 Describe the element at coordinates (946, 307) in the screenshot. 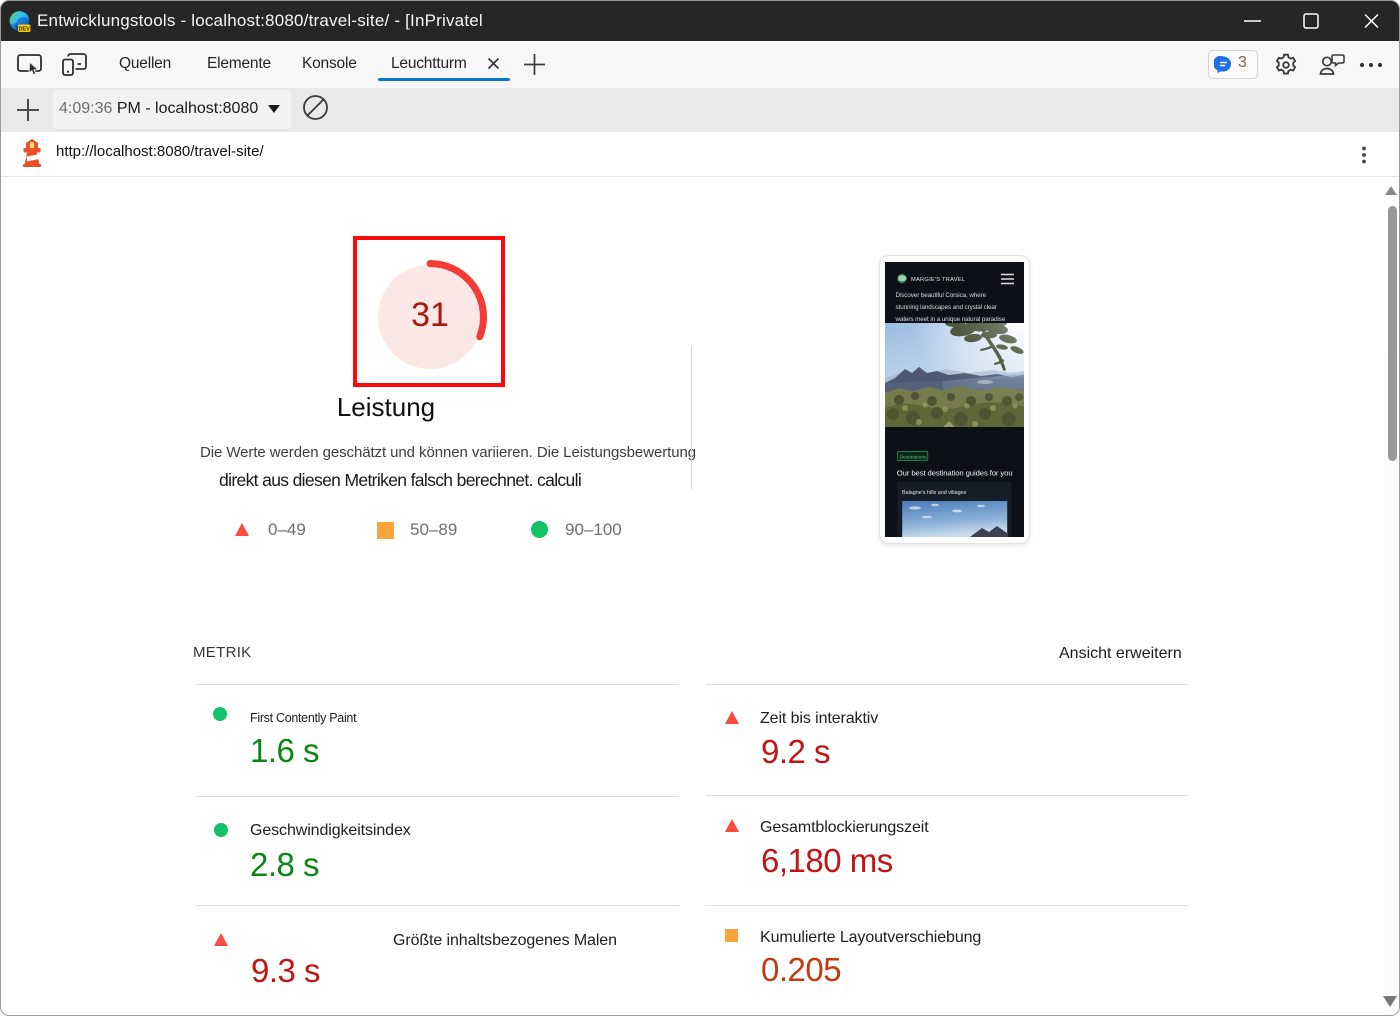

I see `svg-text:stunning landscapes and crysta: stunning landscapes and crystal clear` at that location.